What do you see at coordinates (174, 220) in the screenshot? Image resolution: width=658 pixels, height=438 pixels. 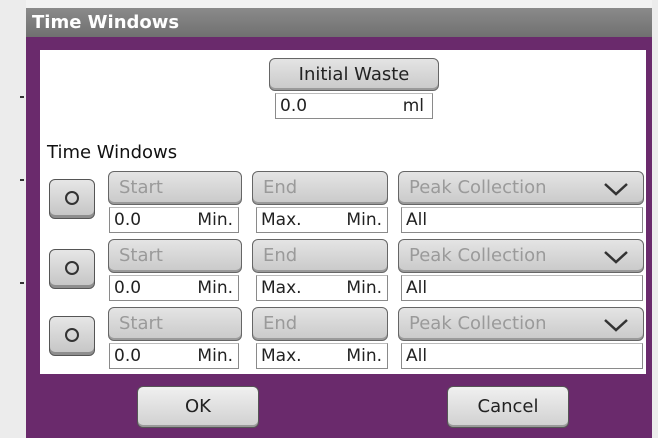 I see `row-1-start-field: 0.0 Min.` at bounding box center [174, 220].